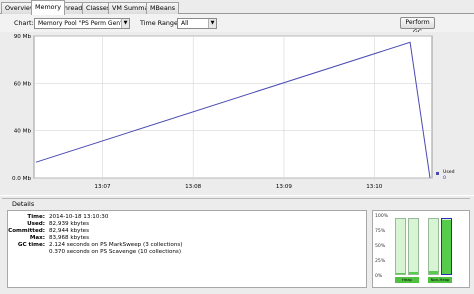 This screenshot has width=474, height=294. Describe the element at coordinates (417, 26) in the screenshot. I see `perform-gc-button: Perform GC` at that location.